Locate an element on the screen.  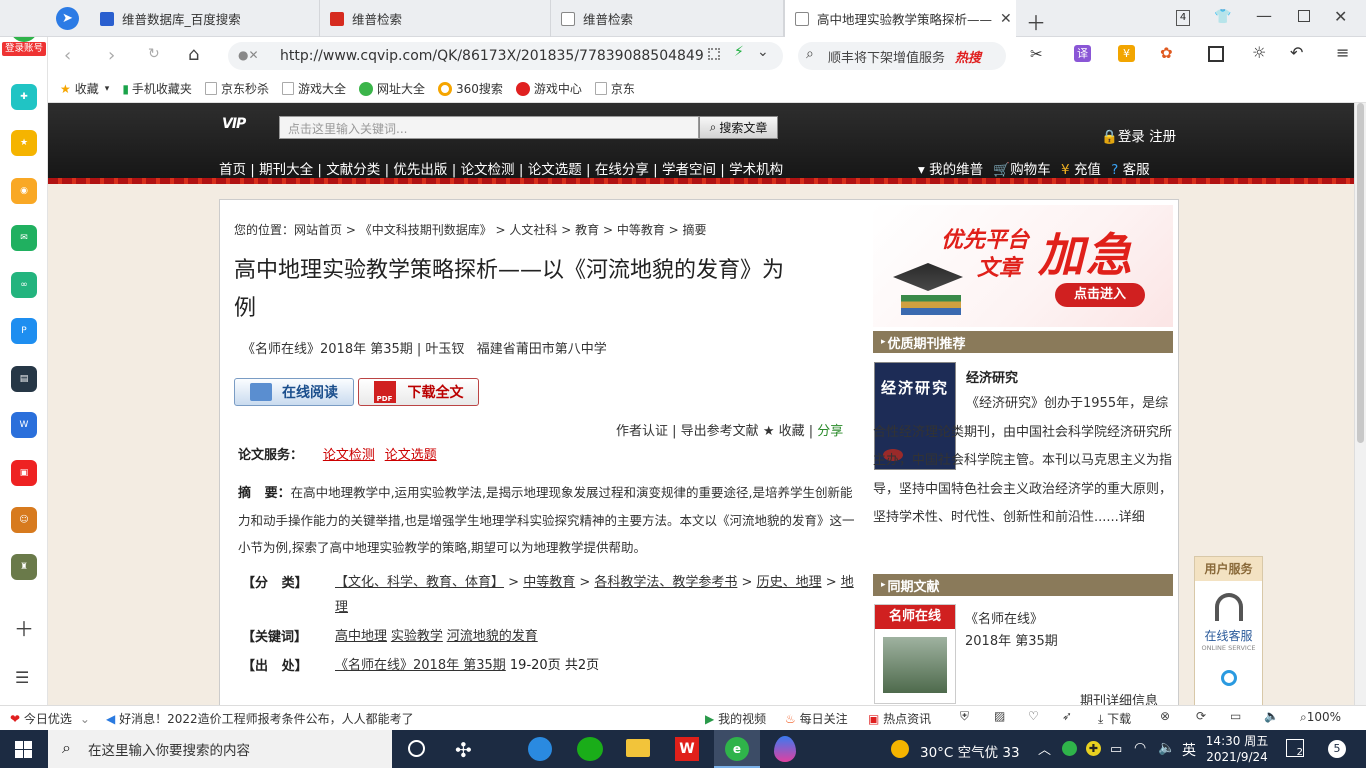
news-ticker: ◀ 好消息！2022造价工程师报考条件公布，人人都能考了 is located at coordinates (260, 718).